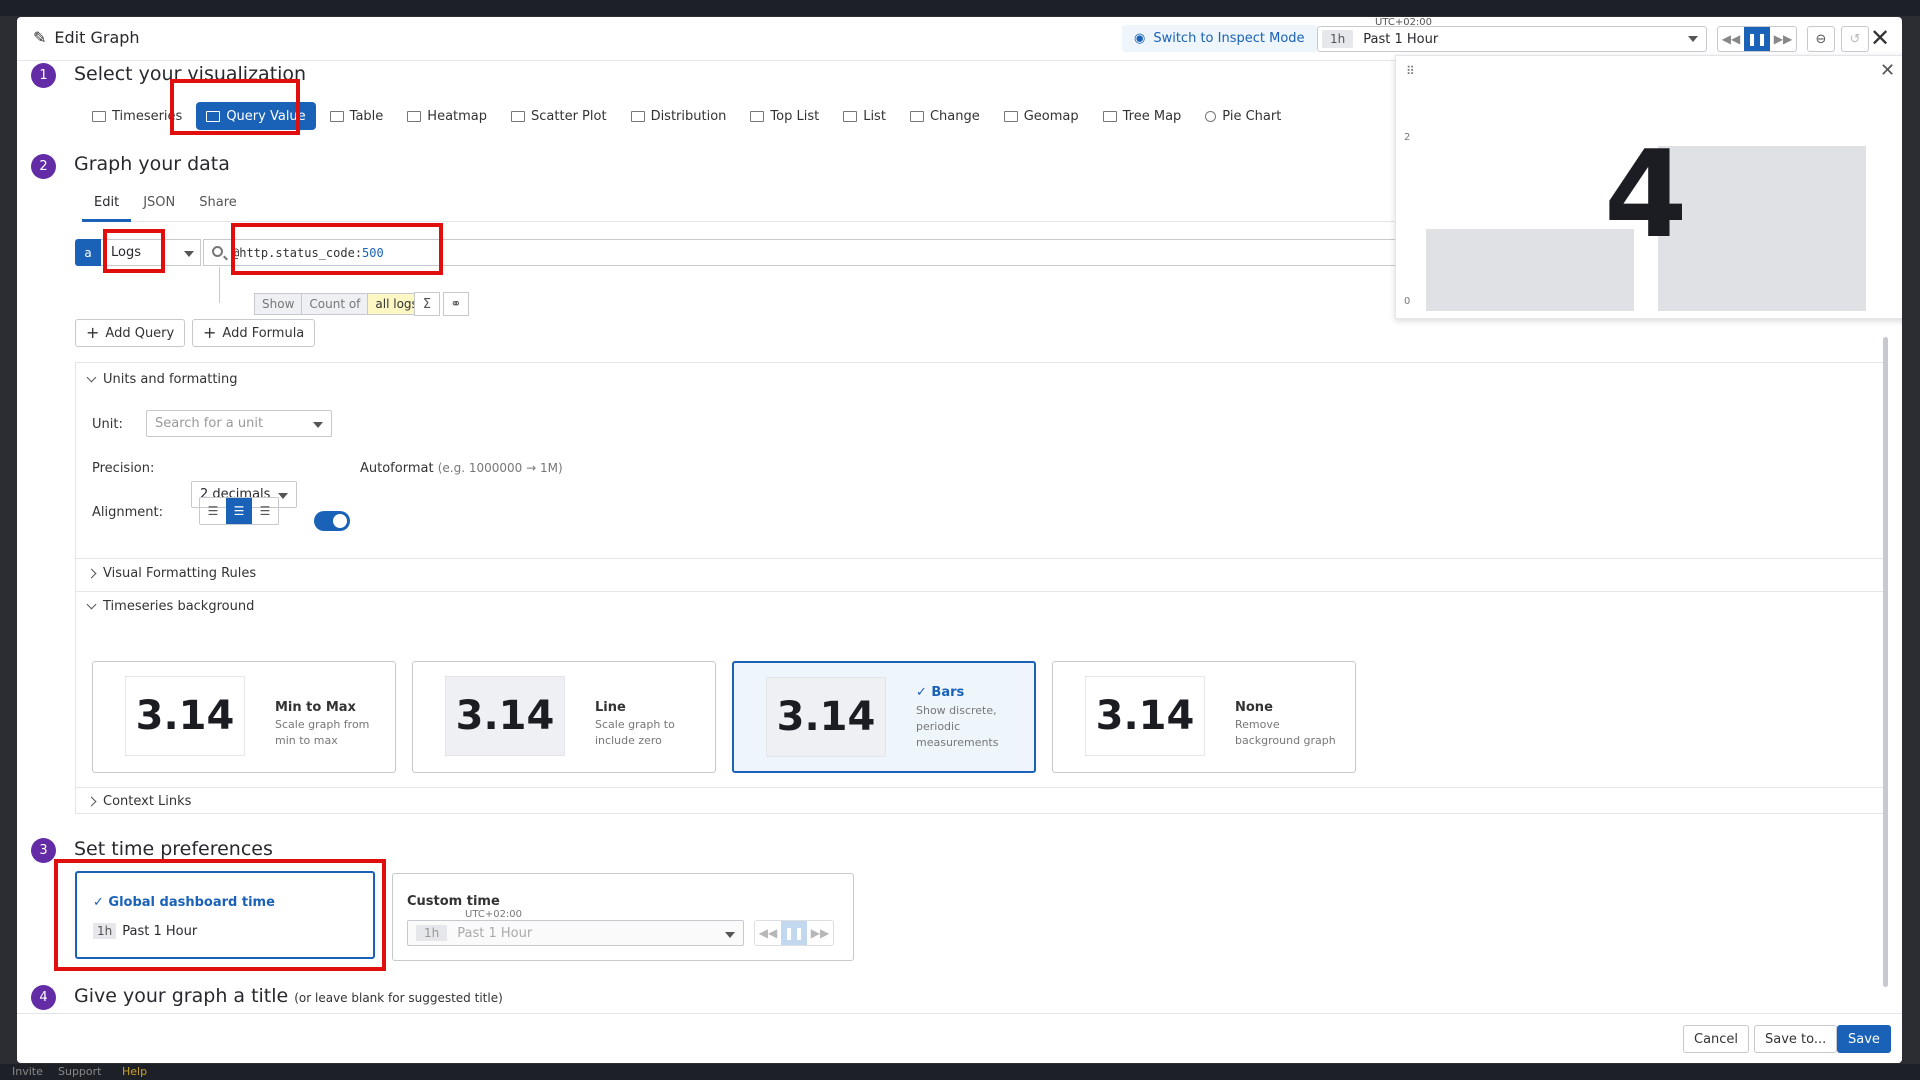 Image resolution: width=1920 pixels, height=1080 pixels. Describe the element at coordinates (954, 116) in the screenshot. I see `viz-label: Change` at that location.